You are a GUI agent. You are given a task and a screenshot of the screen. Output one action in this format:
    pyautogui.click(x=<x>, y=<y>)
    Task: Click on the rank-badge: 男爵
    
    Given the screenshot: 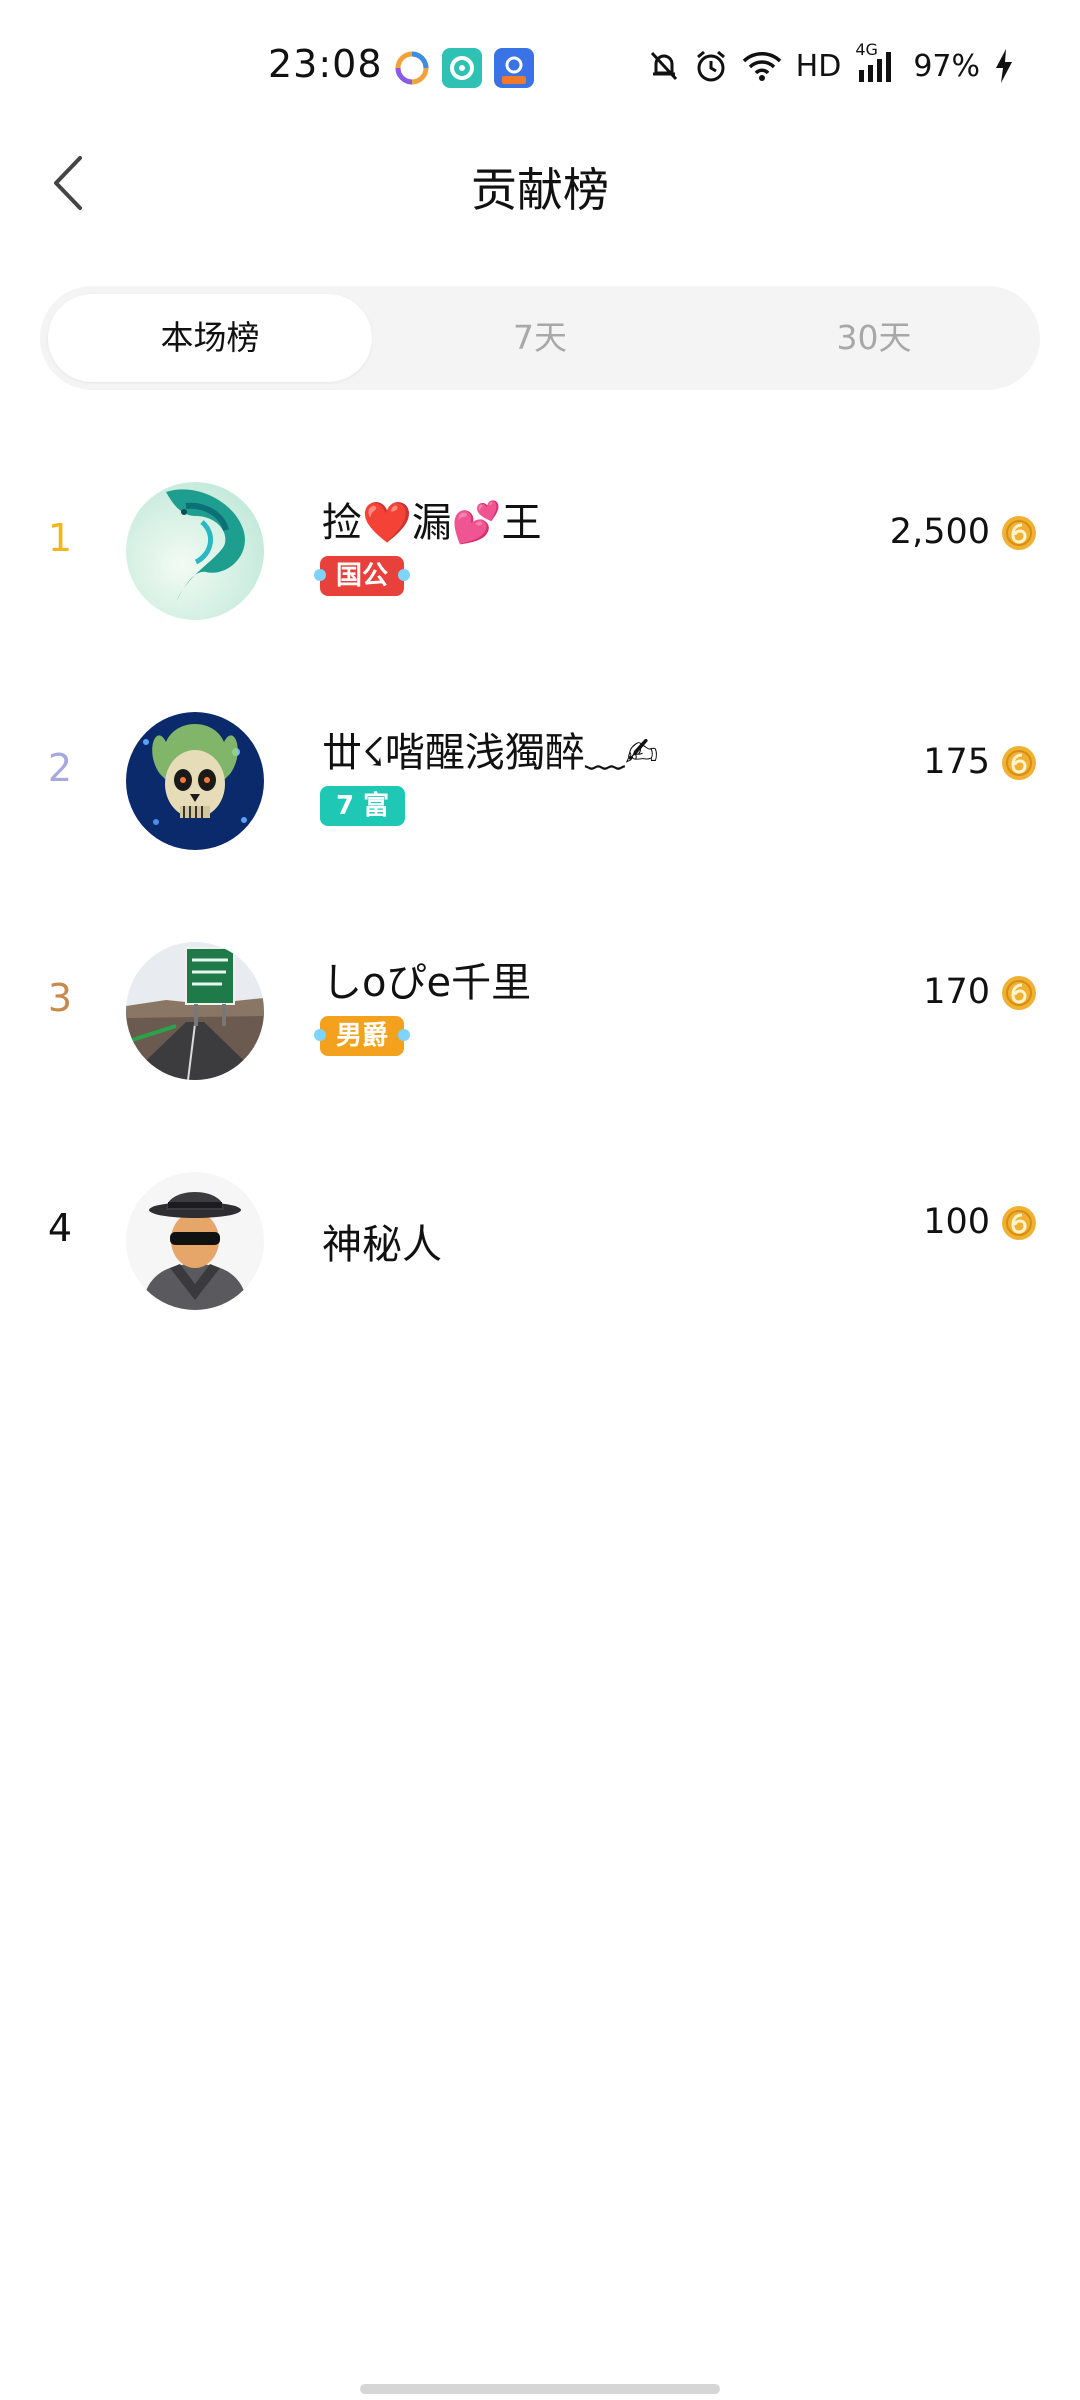 What is the action you would take?
    pyautogui.click(x=362, y=1036)
    